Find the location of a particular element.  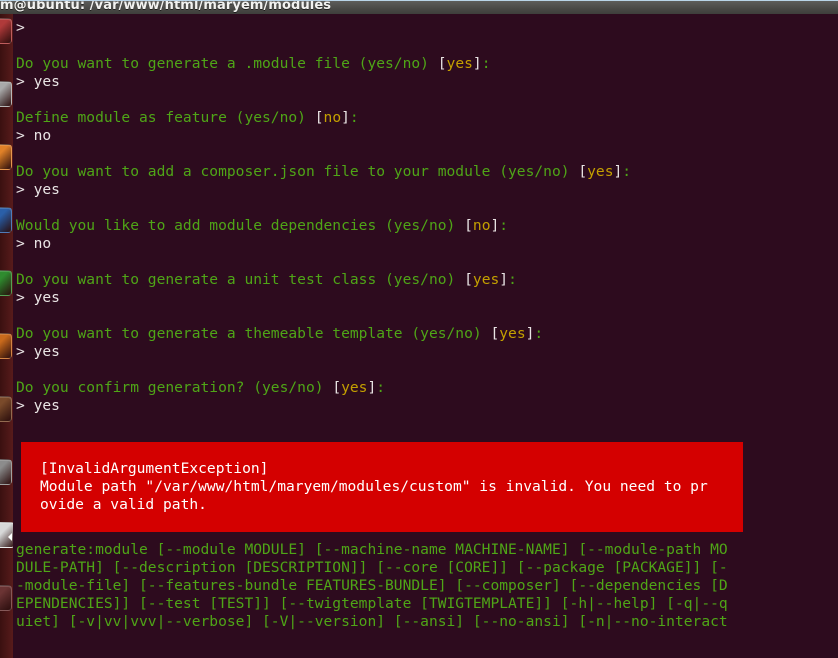

launcher-trash-icon is located at coordinates (6, 598).